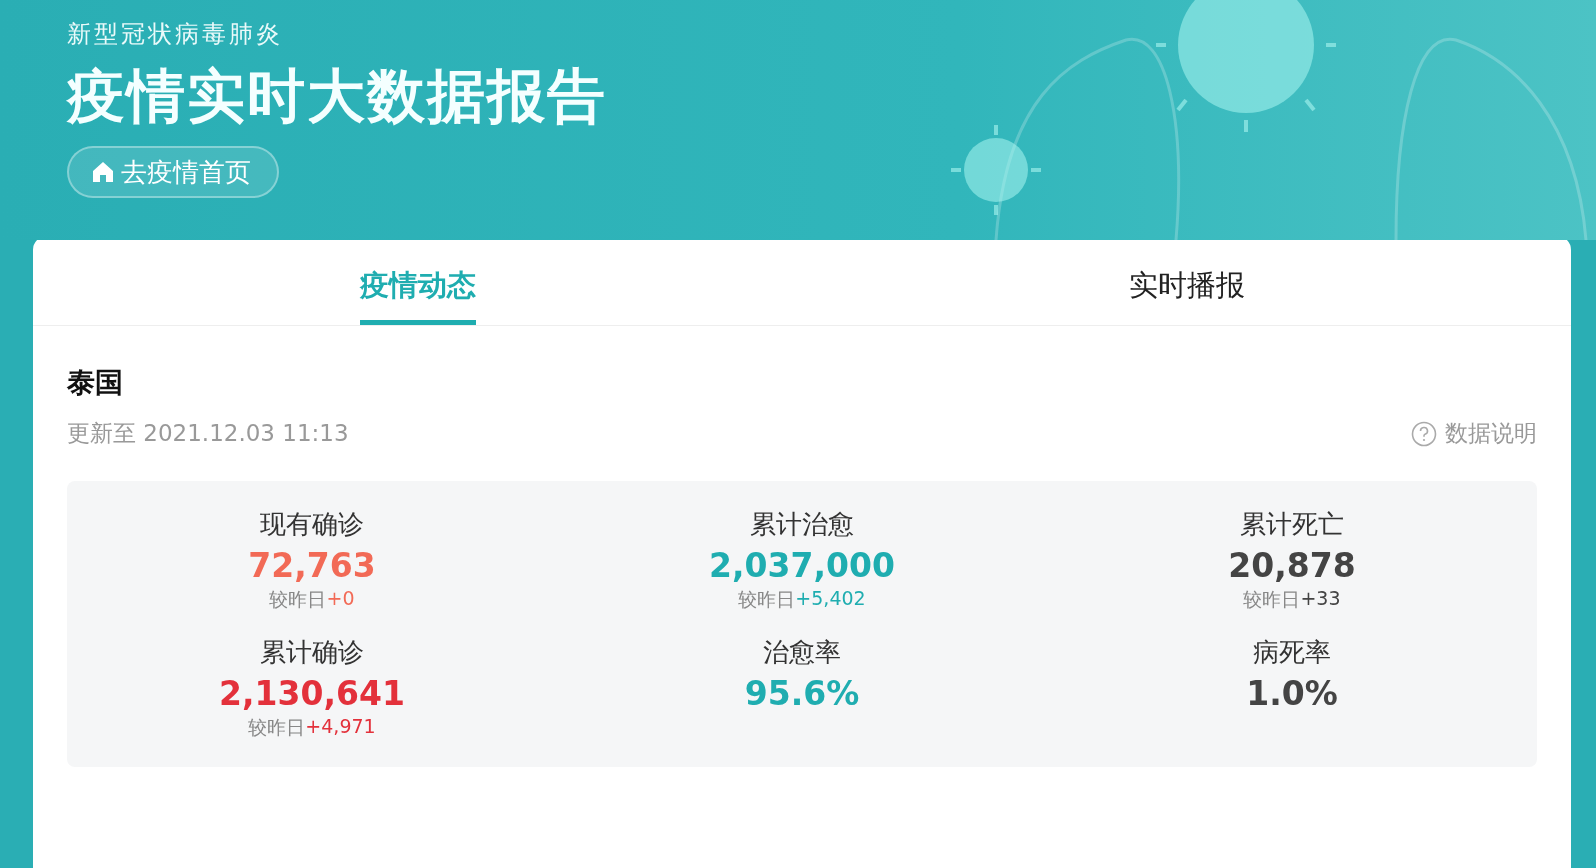 The image size is (1596, 868). Describe the element at coordinates (337, 96) in the screenshot. I see `page-title: 疫情实时大数据报告` at that location.